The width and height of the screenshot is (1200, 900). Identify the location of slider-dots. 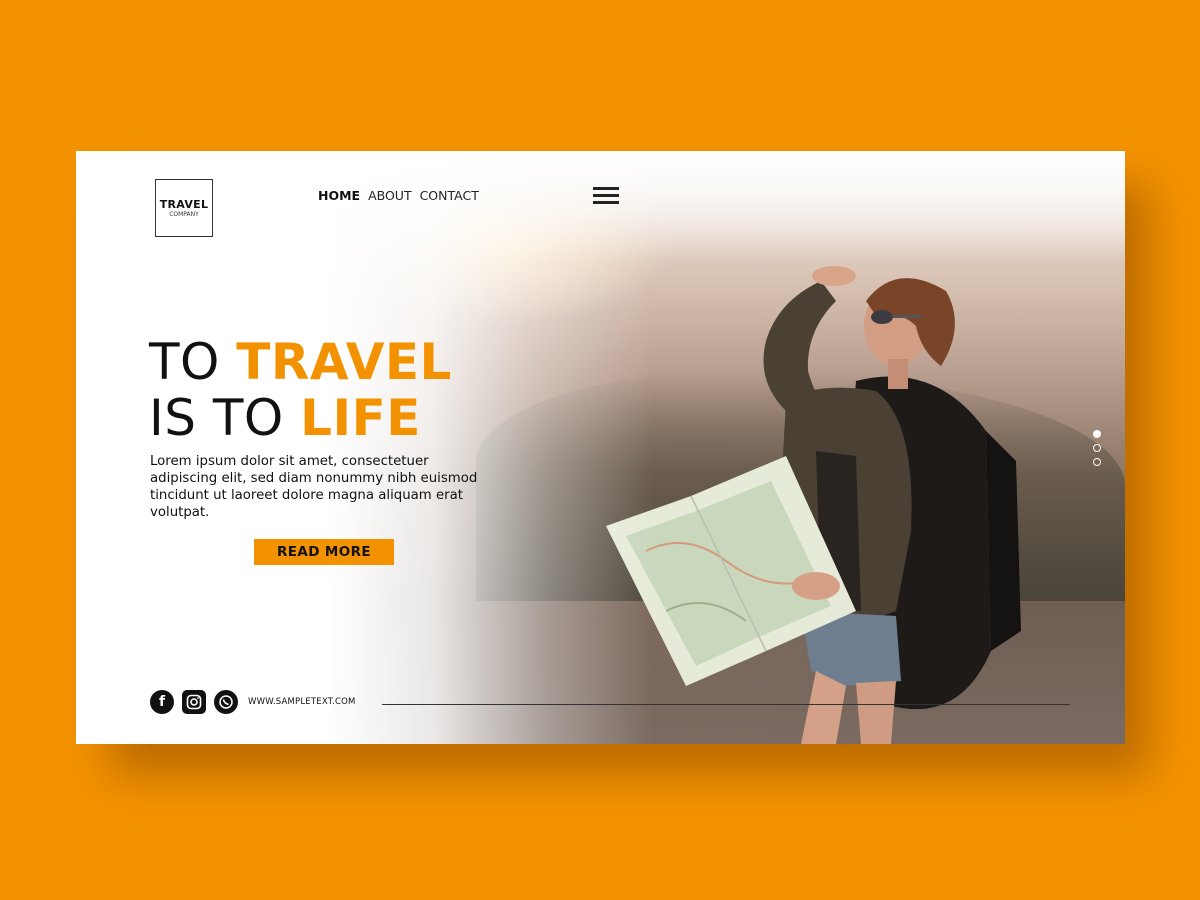
(1099, 451).